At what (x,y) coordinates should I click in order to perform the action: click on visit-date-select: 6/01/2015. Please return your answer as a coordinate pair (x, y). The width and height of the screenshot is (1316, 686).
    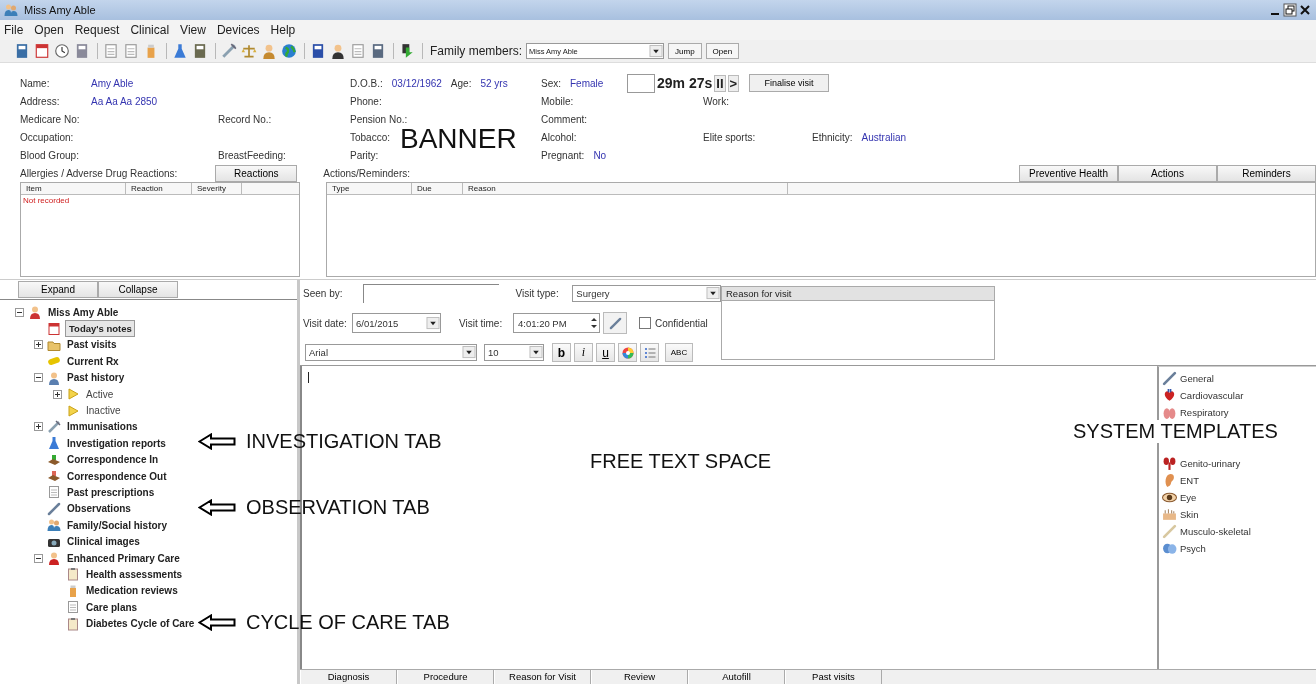
    Looking at the image, I should click on (396, 323).